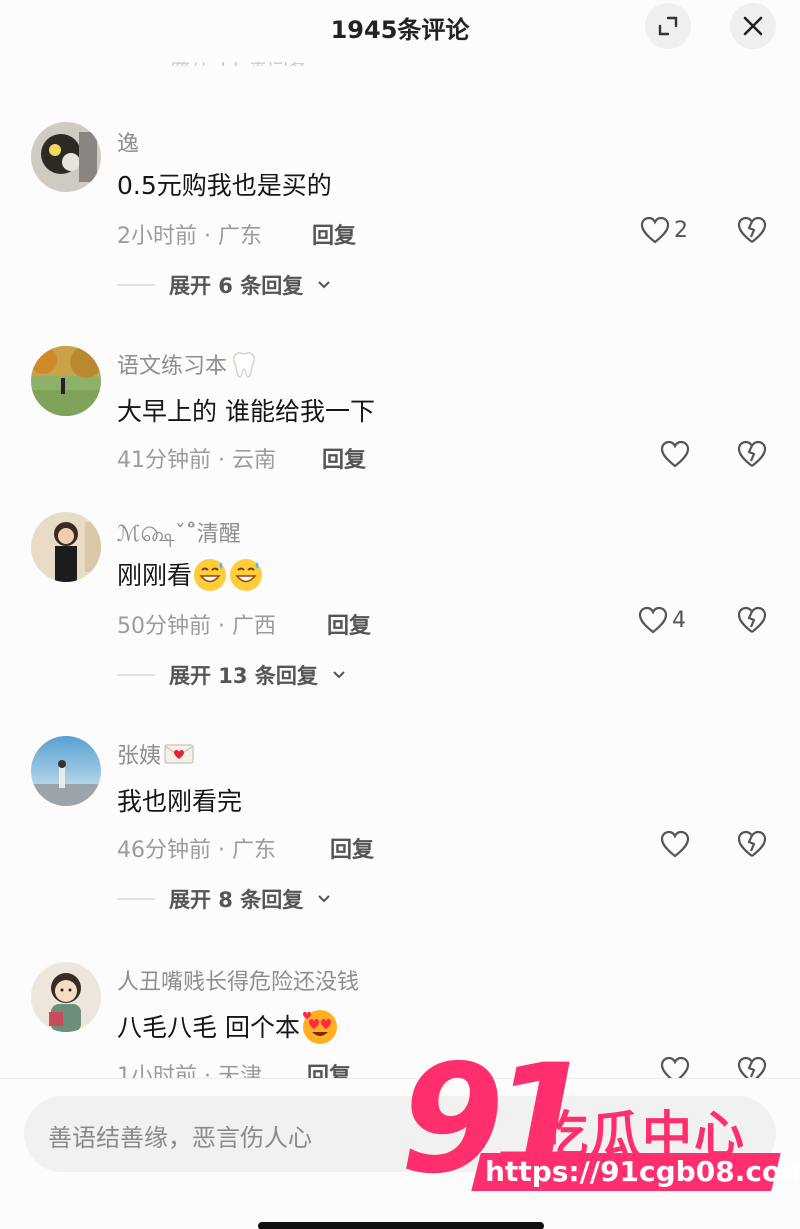  I want to click on expand-icon, so click(668, 26).